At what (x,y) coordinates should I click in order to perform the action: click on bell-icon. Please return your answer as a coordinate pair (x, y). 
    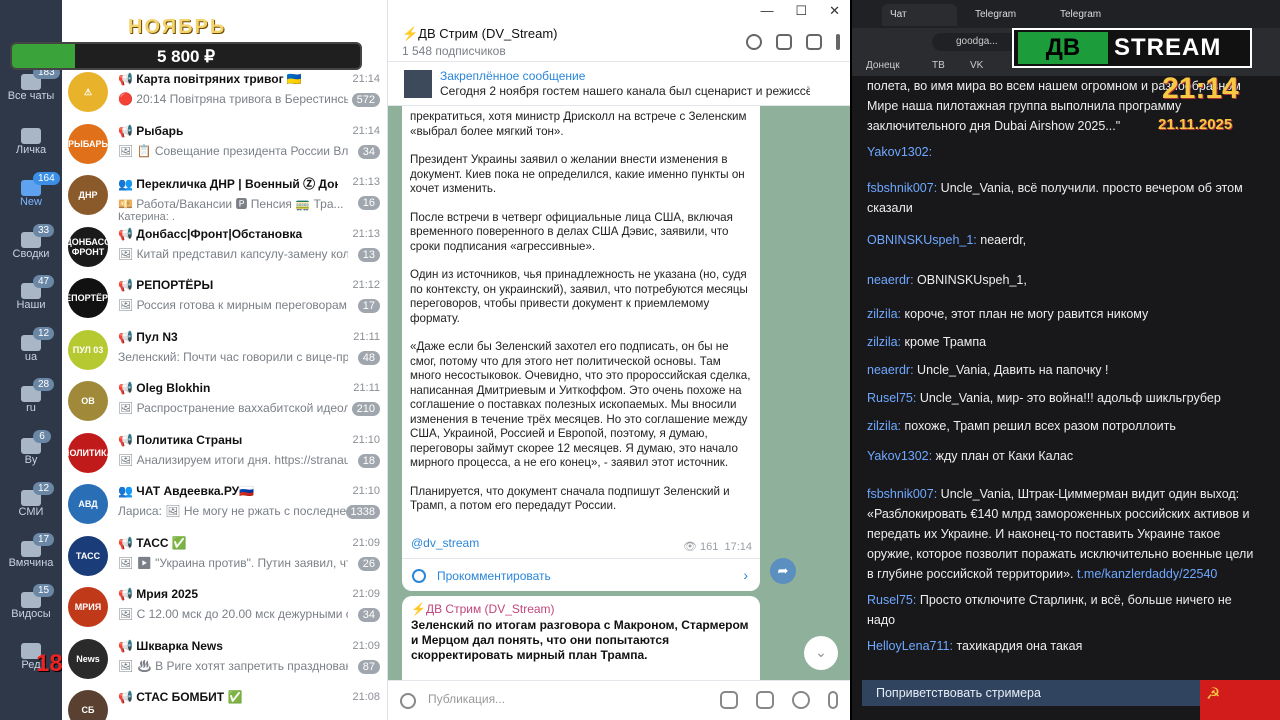
    Looking at the image, I should click on (765, 700).